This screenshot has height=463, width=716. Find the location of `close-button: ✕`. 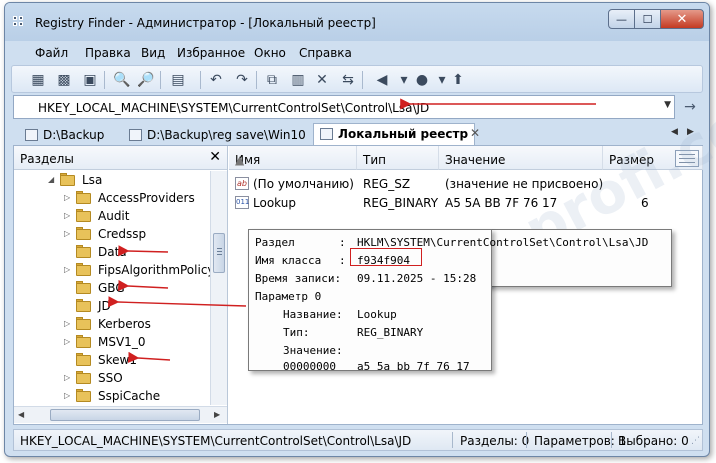

close-button: ✕ is located at coordinates (682, 19).